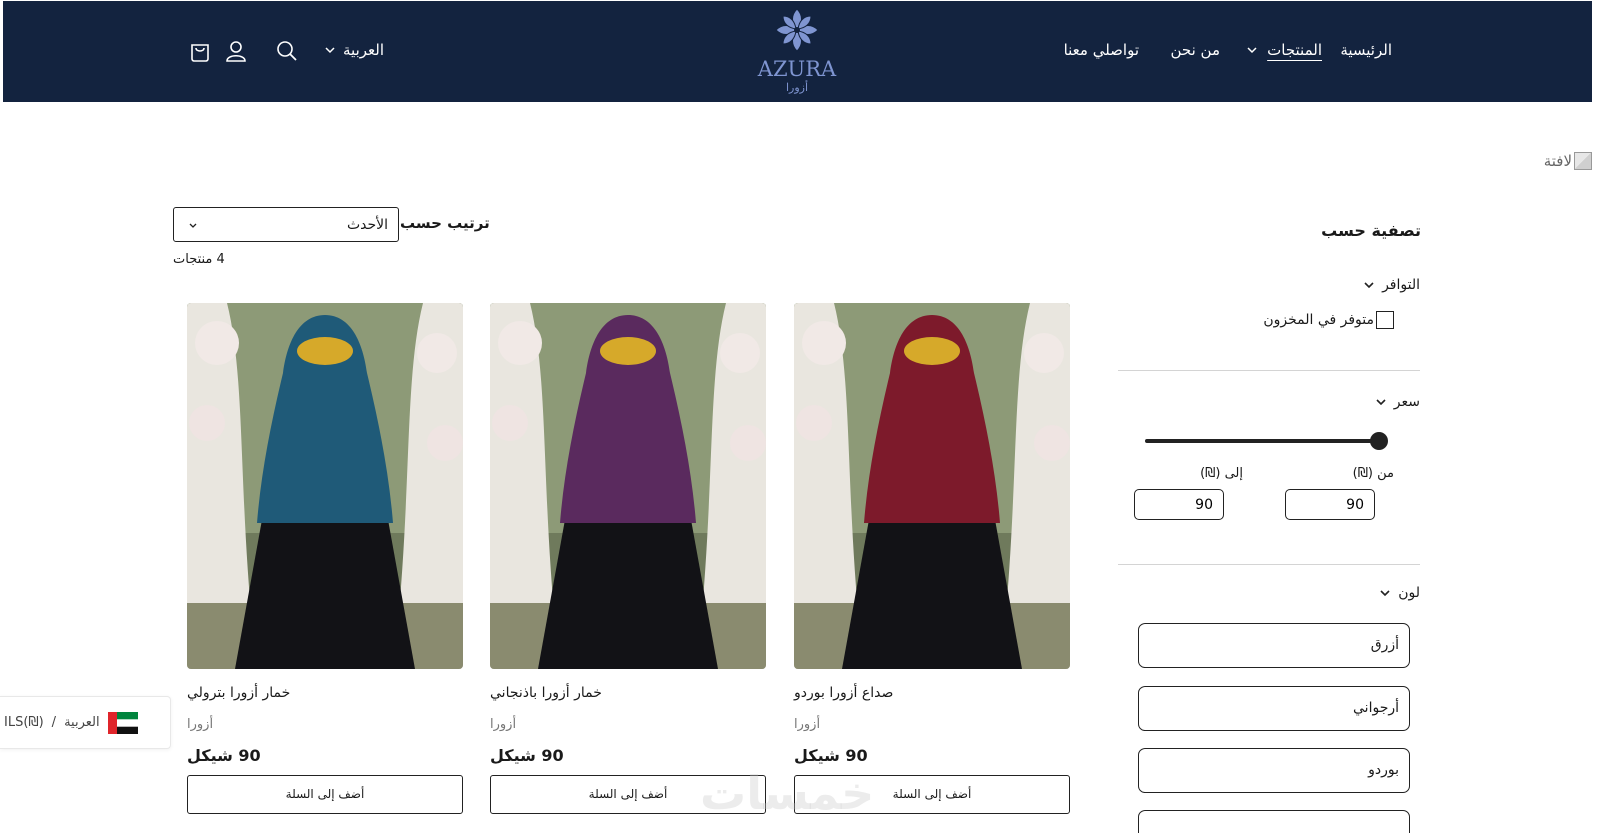 The width and height of the screenshot is (1600, 833). Describe the element at coordinates (200, 51) in the screenshot. I see `cart-icon` at that location.